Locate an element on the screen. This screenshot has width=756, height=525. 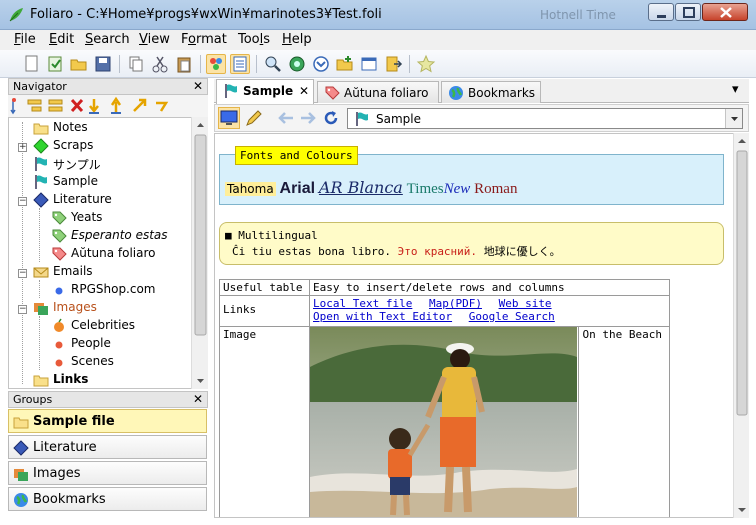
maximize-button is located at coordinates (688, 12).